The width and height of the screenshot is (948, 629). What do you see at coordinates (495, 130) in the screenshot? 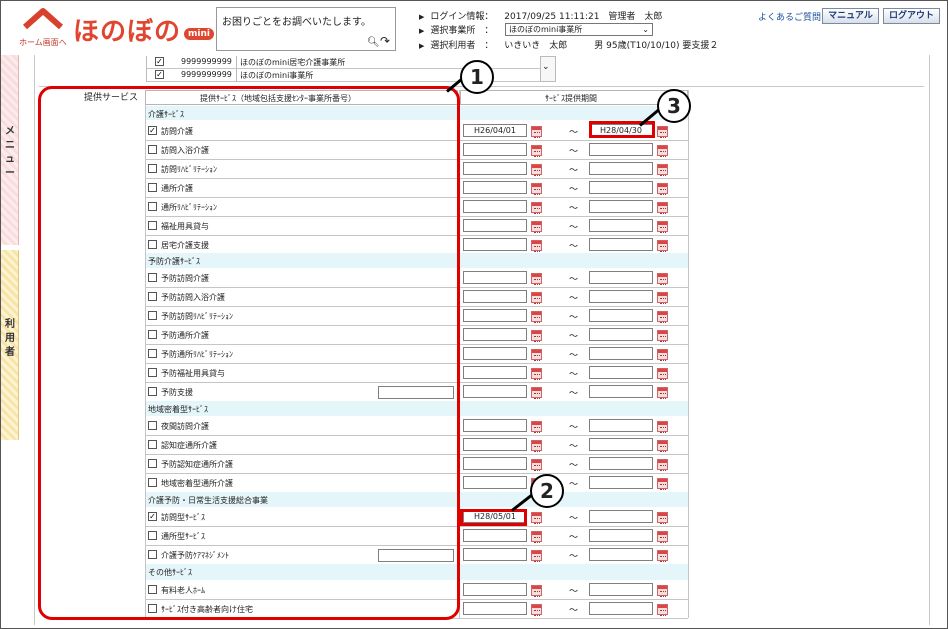
I see `period-from-input: H26/04/01` at bounding box center [495, 130].